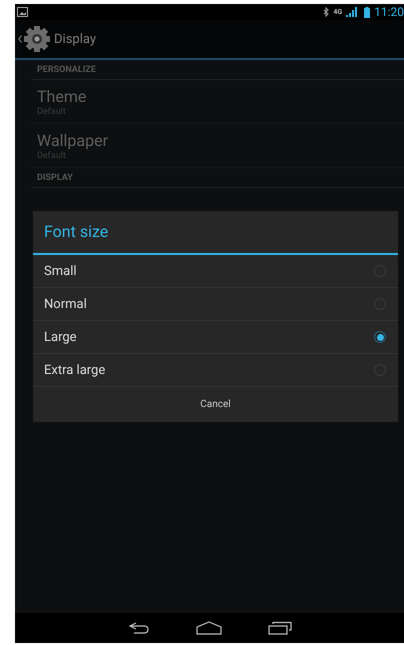  I want to click on section-header: DISPLAY, so click(217, 178).